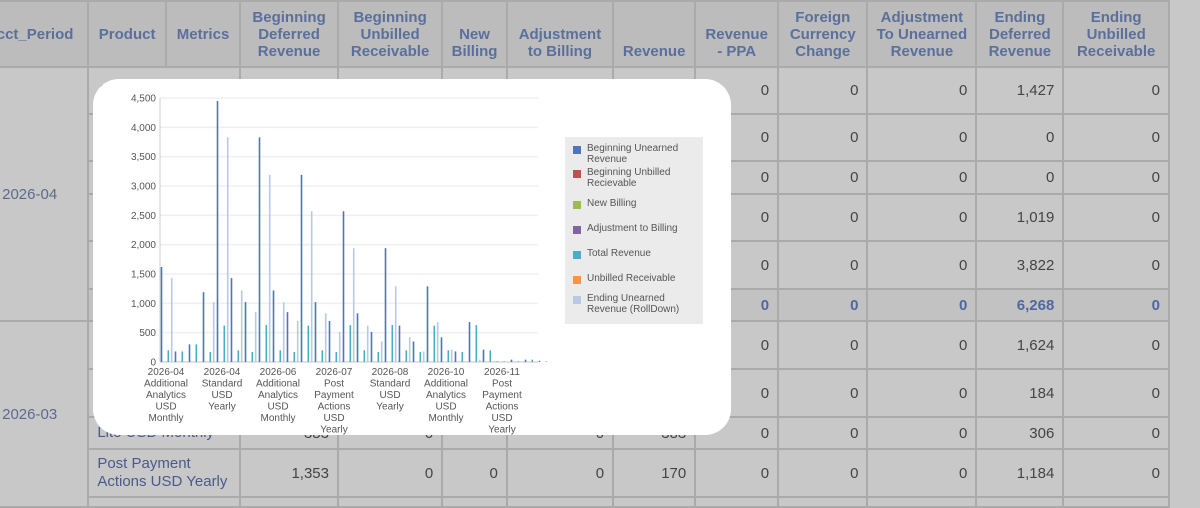 The width and height of the screenshot is (1200, 508). What do you see at coordinates (1020, 34) in the screenshot?
I see `column-header: Ending Deferred Revenue` at bounding box center [1020, 34].